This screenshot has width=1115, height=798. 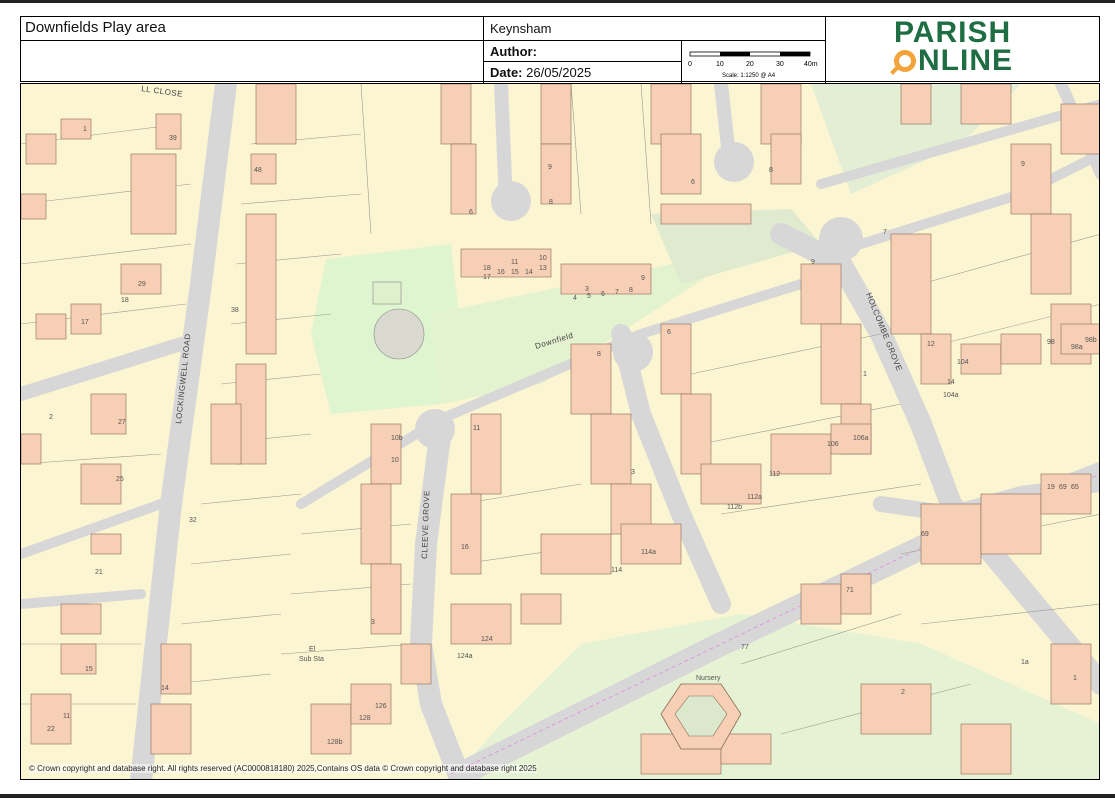 I want to click on house-number: 112a, so click(x=754, y=497).